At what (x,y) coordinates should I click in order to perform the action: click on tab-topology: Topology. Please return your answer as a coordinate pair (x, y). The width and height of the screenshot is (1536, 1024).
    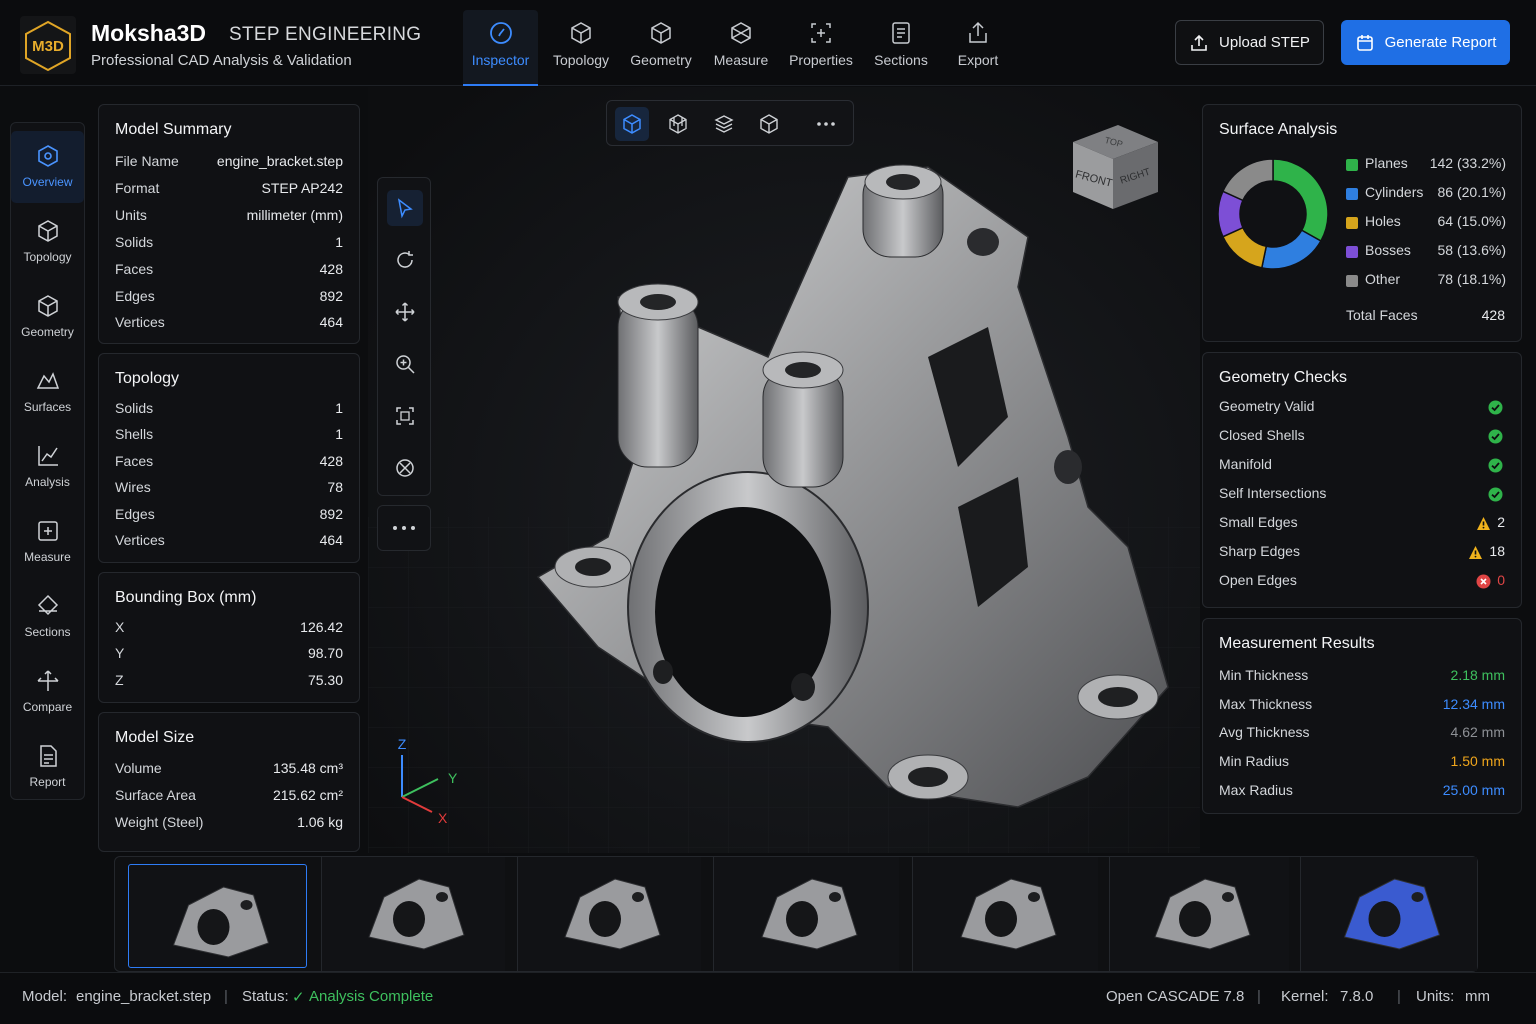
    Looking at the image, I should click on (581, 48).